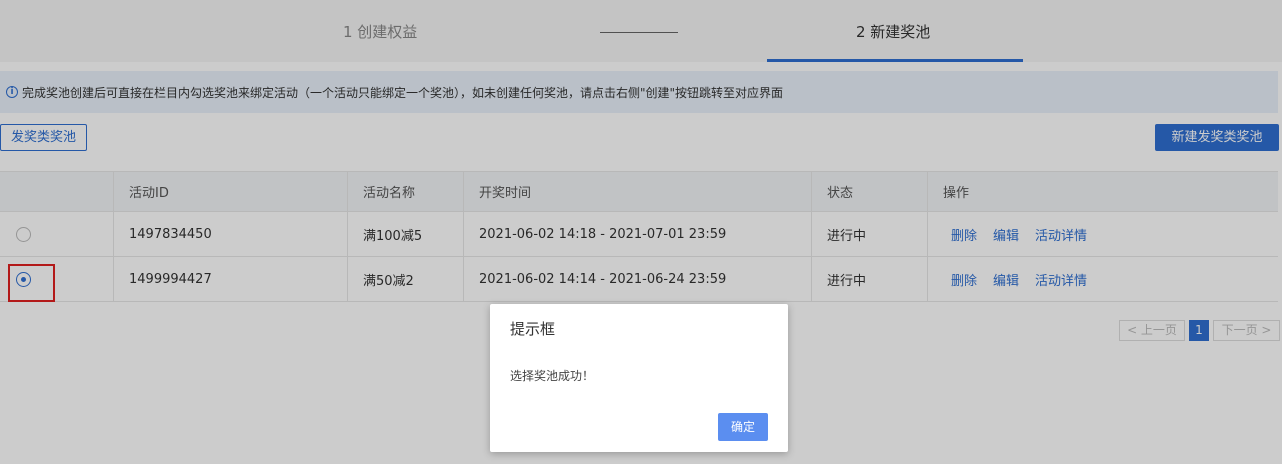 This screenshot has height=464, width=1282. Describe the element at coordinates (639, 378) in the screenshot. I see `prompt-dialog: 提示框 选择奖池成功！ 确定` at that location.